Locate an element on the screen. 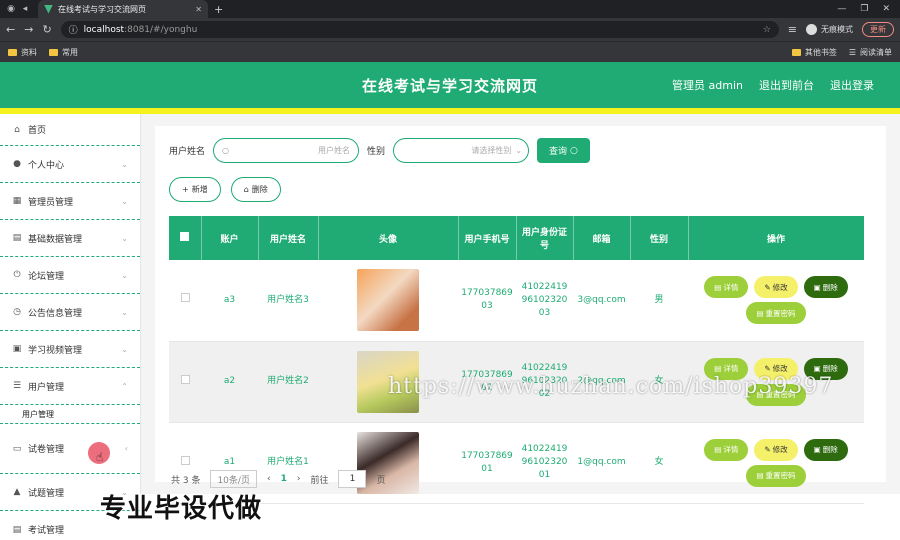 This screenshot has width=900, height=540. speaker-icon: ◂ is located at coordinates (25, 9).